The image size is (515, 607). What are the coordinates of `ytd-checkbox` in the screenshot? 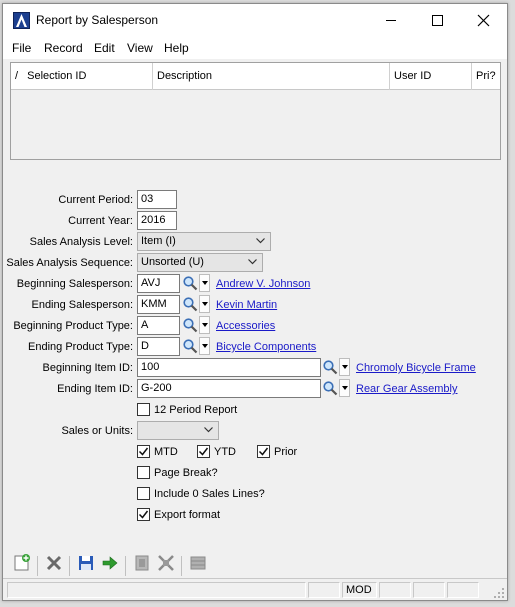 It's located at (203, 451).